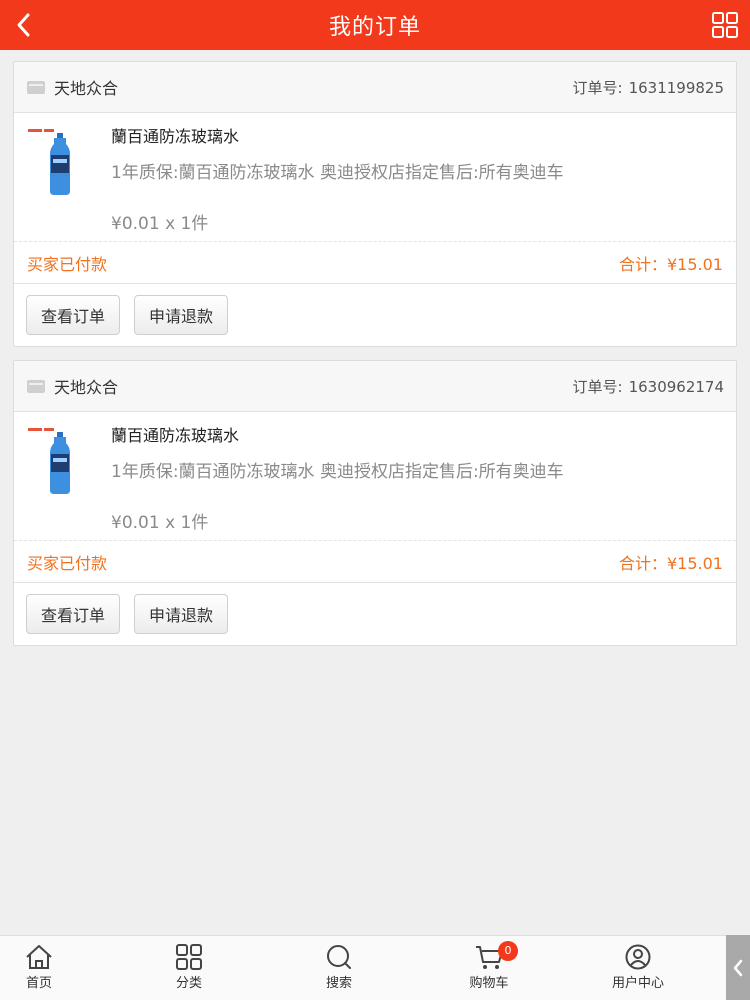  Describe the element at coordinates (638, 957) in the screenshot. I see `user-icon` at that location.